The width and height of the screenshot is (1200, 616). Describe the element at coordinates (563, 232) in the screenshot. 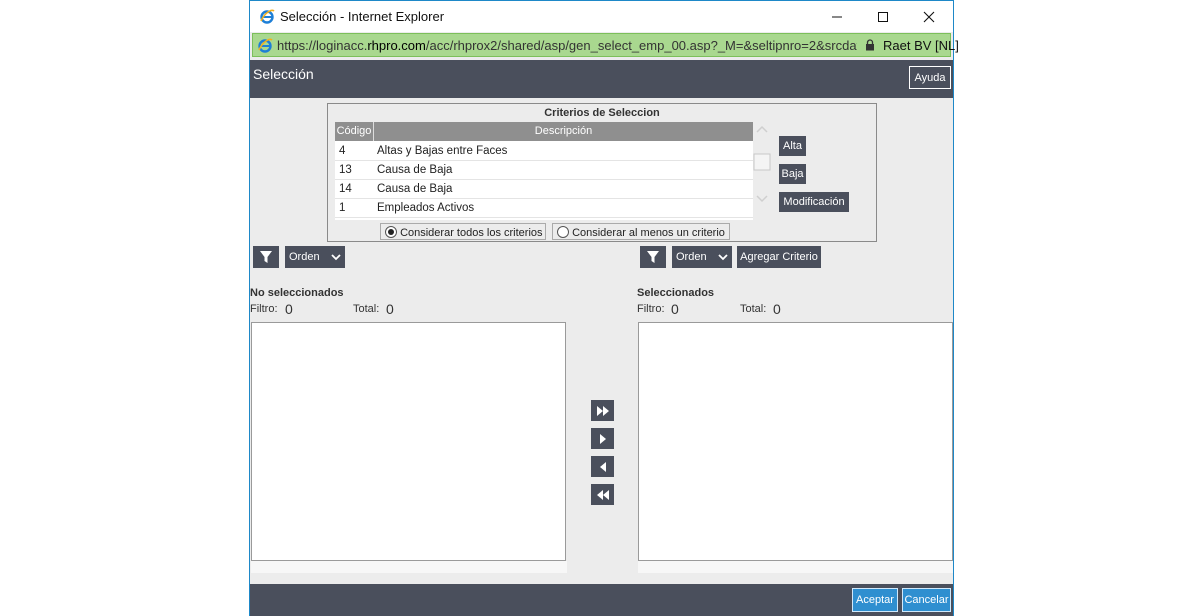

I see `radio-unselected-icon` at that location.